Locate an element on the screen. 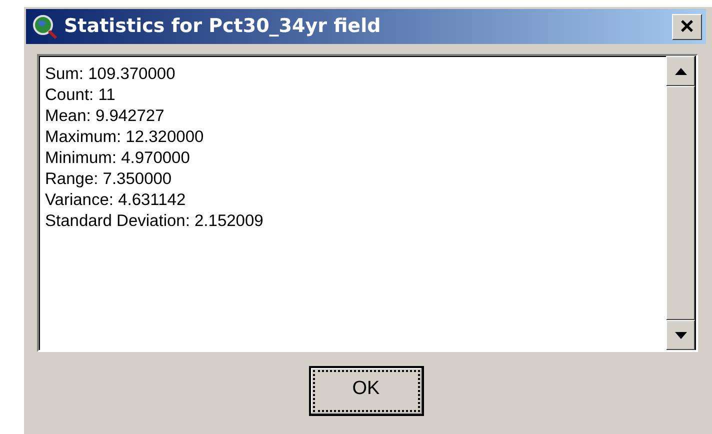  statistic-line: Sum: 109.370000 is located at coordinates (110, 74).